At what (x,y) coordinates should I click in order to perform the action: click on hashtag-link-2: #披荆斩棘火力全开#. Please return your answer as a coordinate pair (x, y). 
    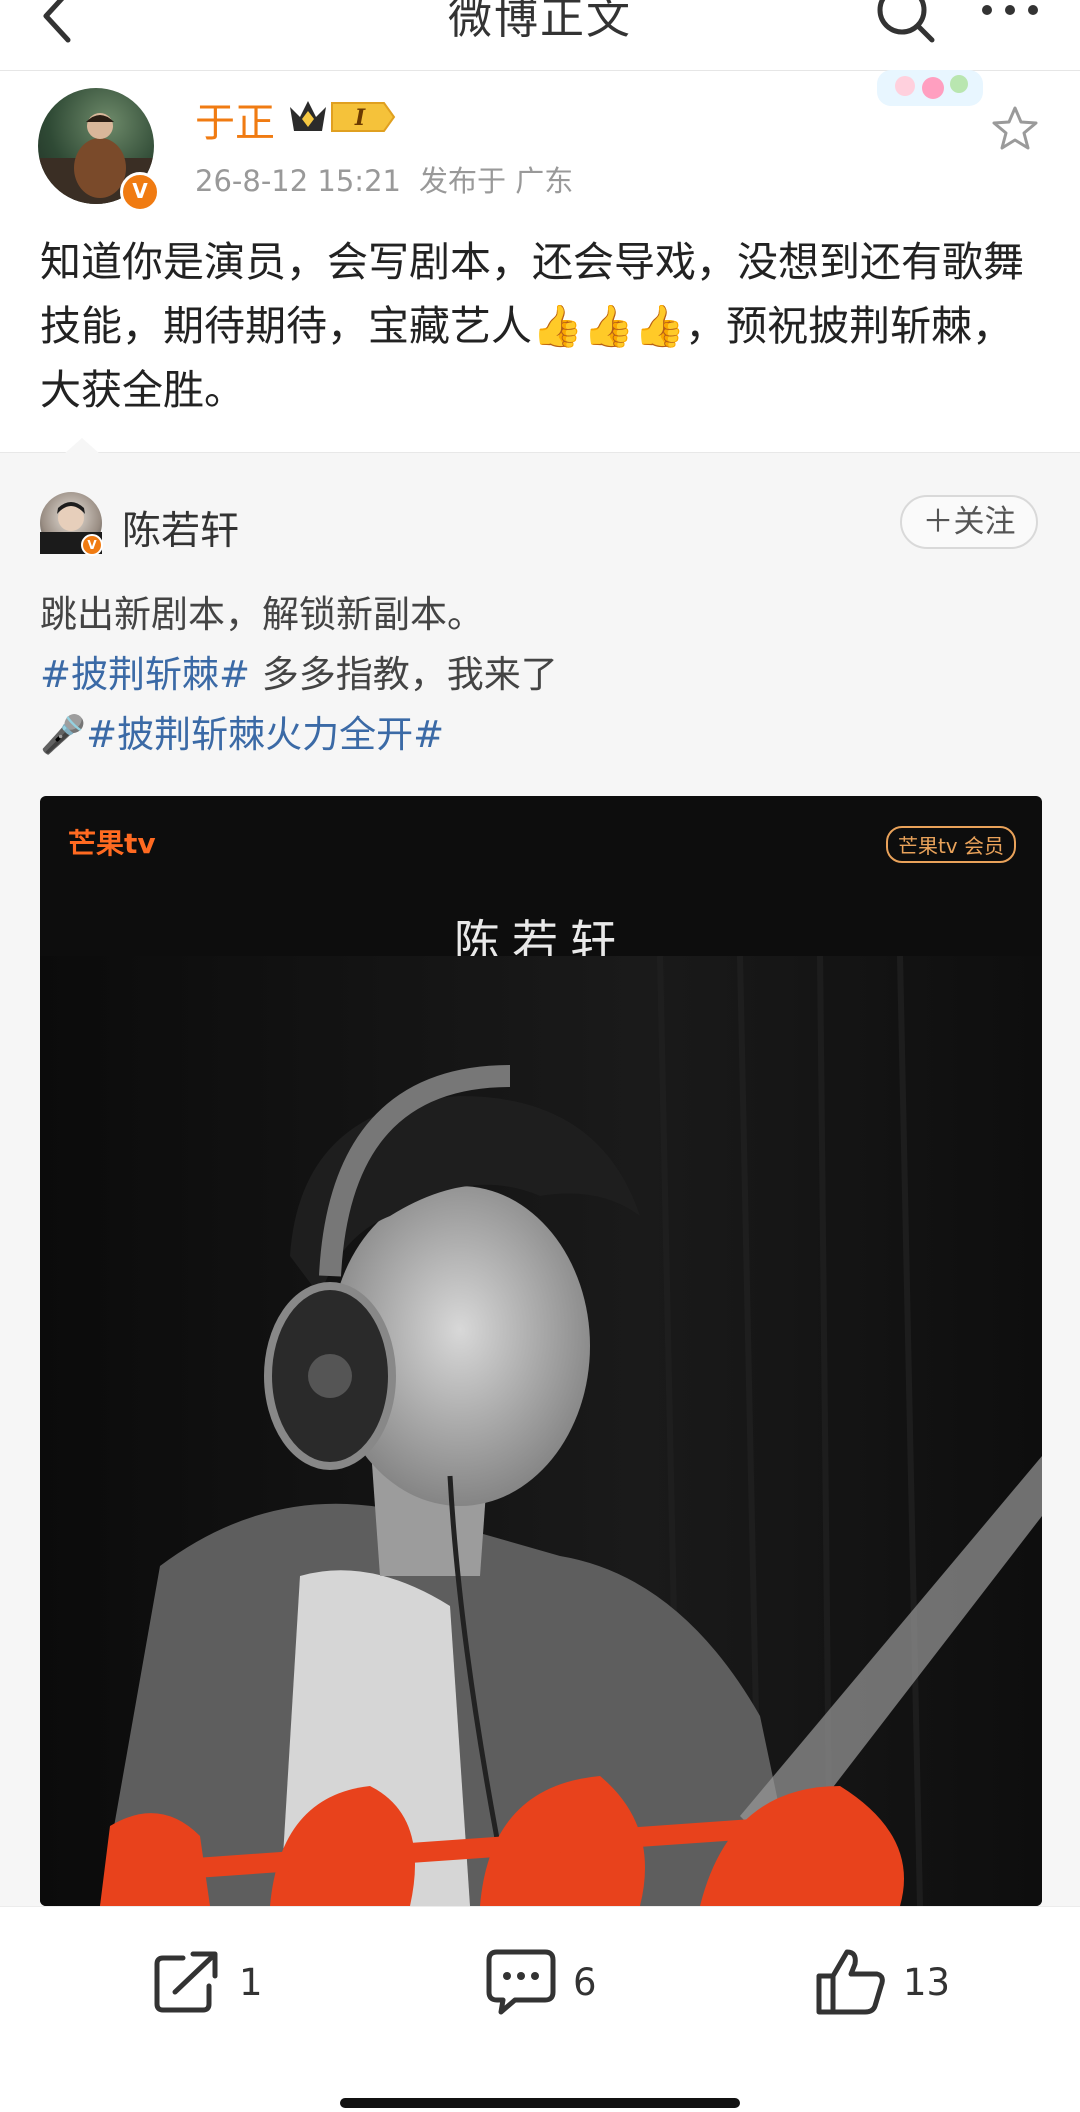
    Looking at the image, I should click on (265, 734).